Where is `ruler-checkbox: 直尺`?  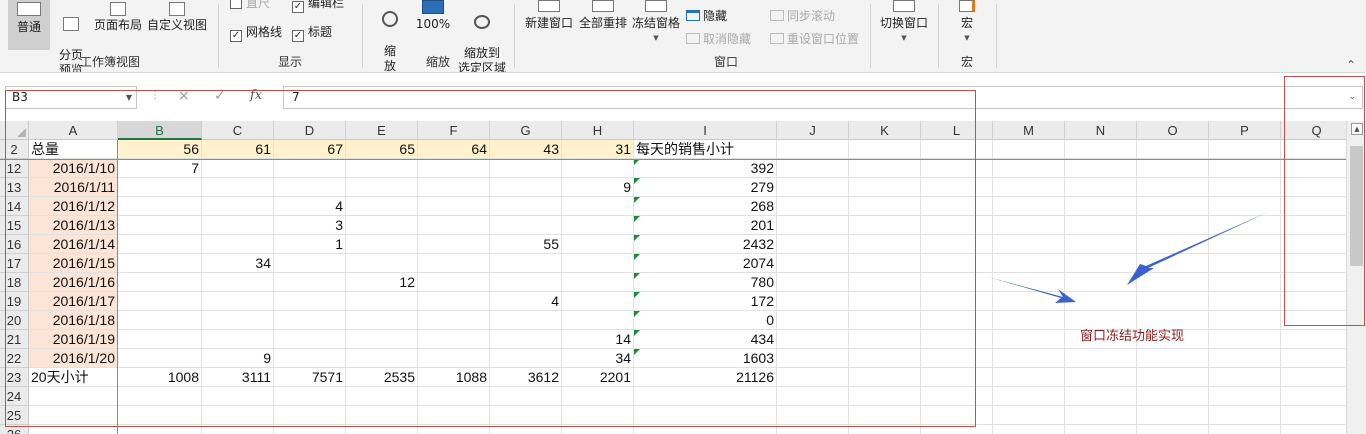
ruler-checkbox: 直尺 is located at coordinates (250, 5).